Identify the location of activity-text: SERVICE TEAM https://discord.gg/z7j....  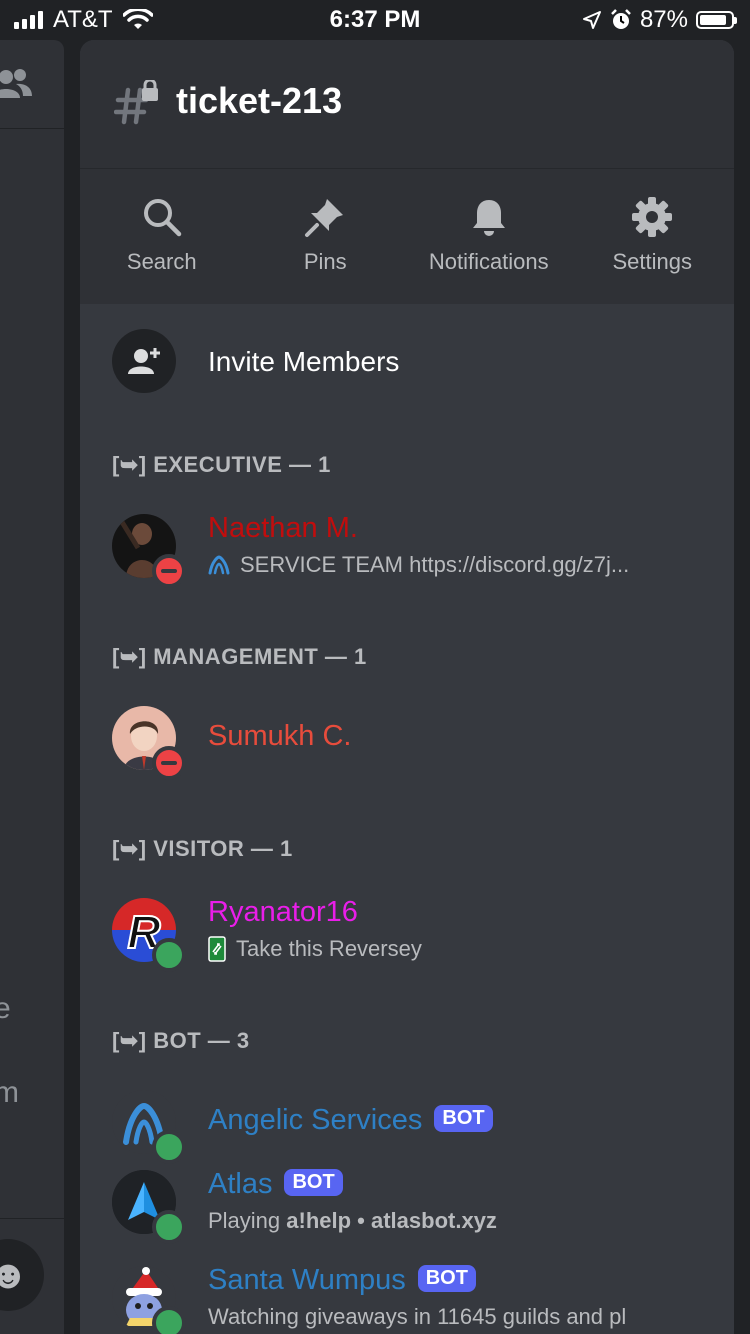
(435, 564).